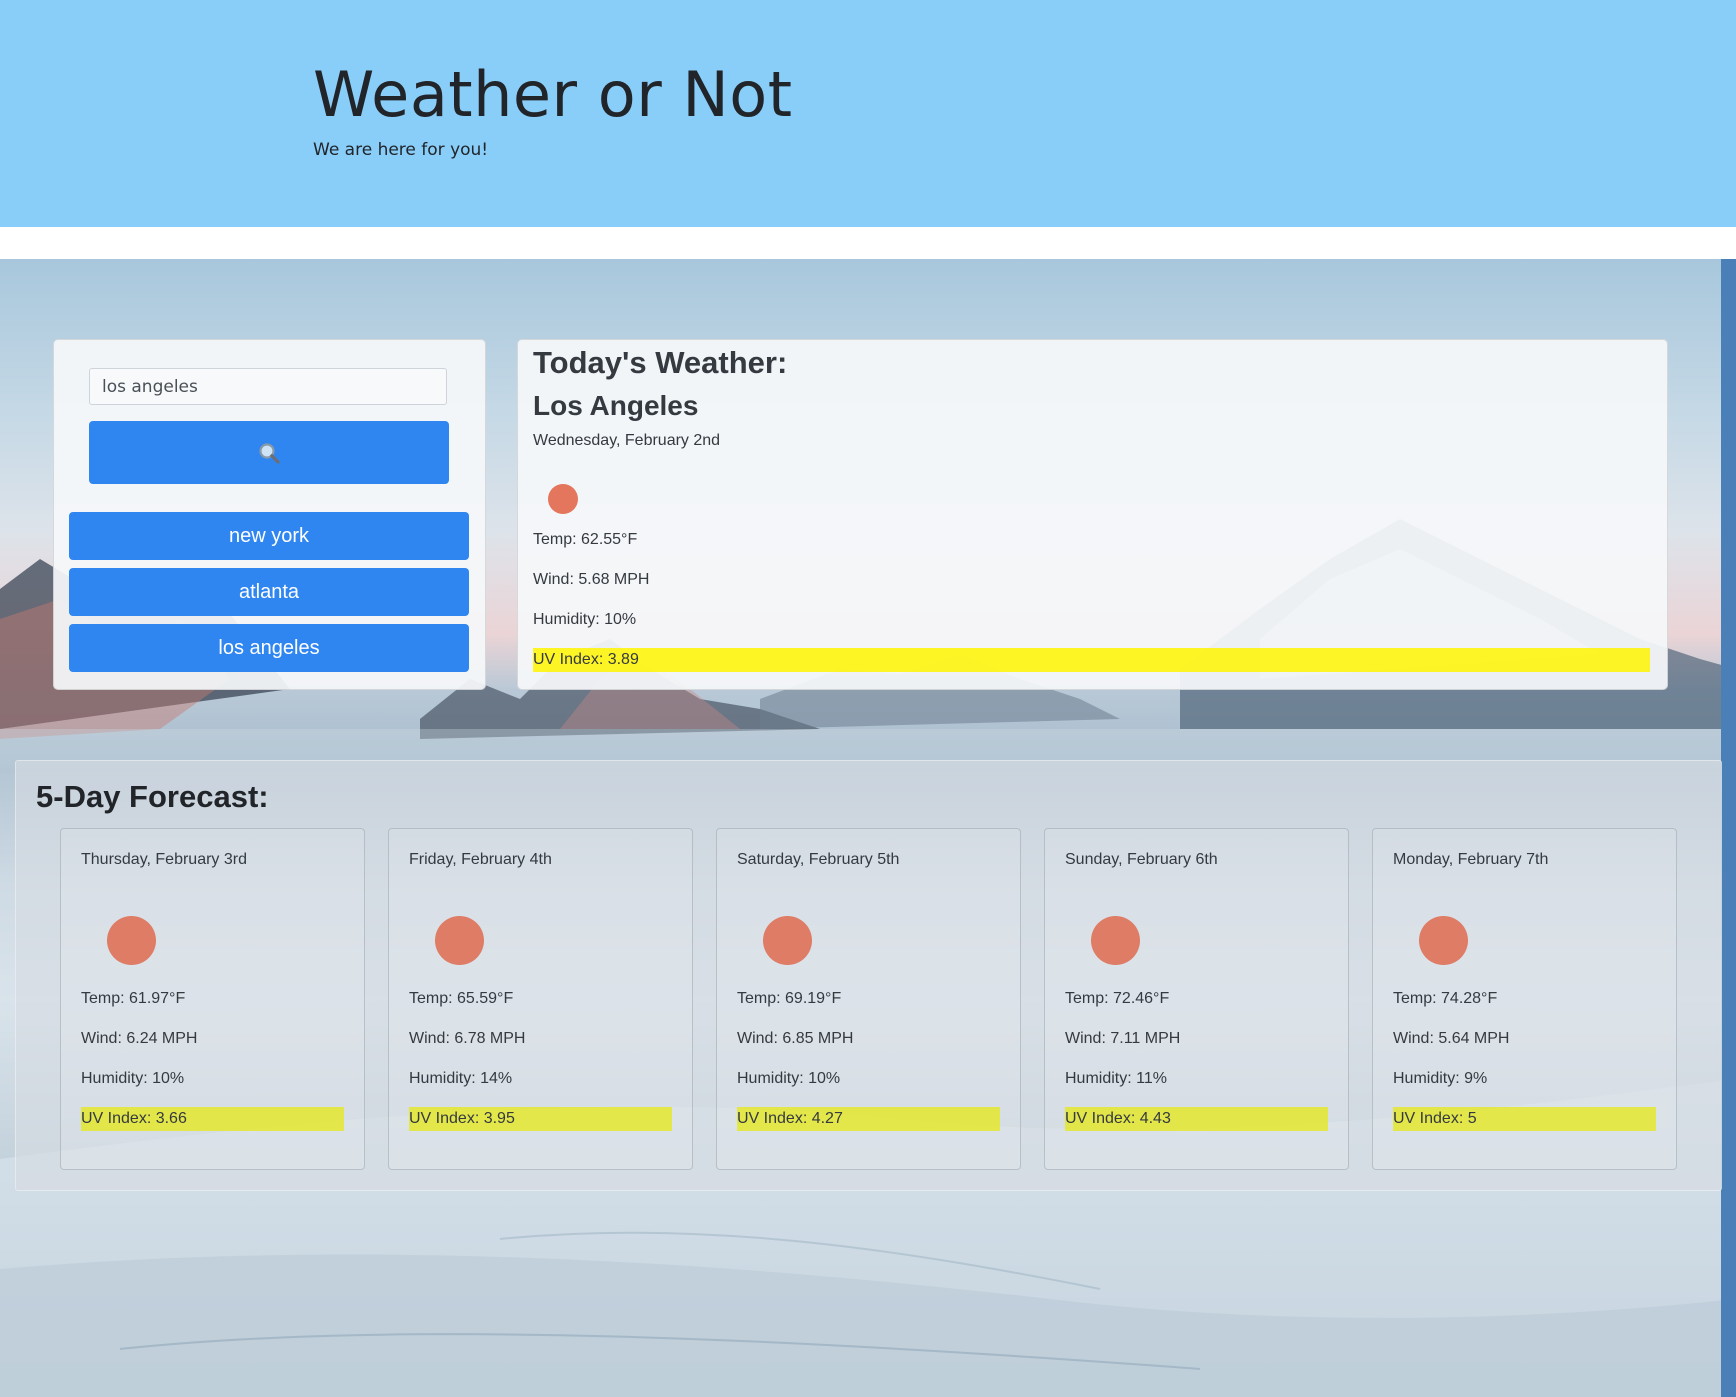 The image size is (1736, 1397). What do you see at coordinates (139, 1038) in the screenshot?
I see `forecast-wind: Wind: 6.24 MPH` at bounding box center [139, 1038].